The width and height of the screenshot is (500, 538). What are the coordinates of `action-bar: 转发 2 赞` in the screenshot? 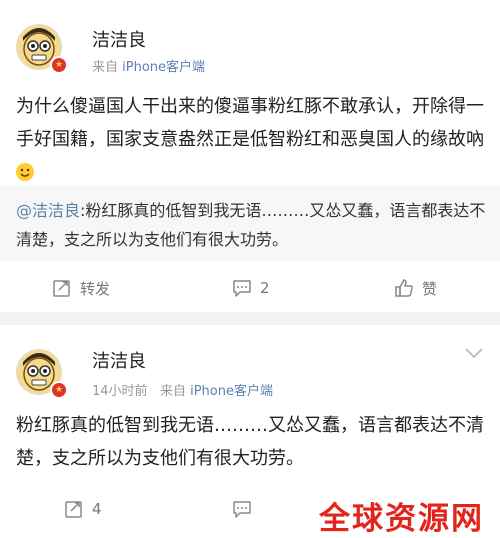 It's located at (250, 288).